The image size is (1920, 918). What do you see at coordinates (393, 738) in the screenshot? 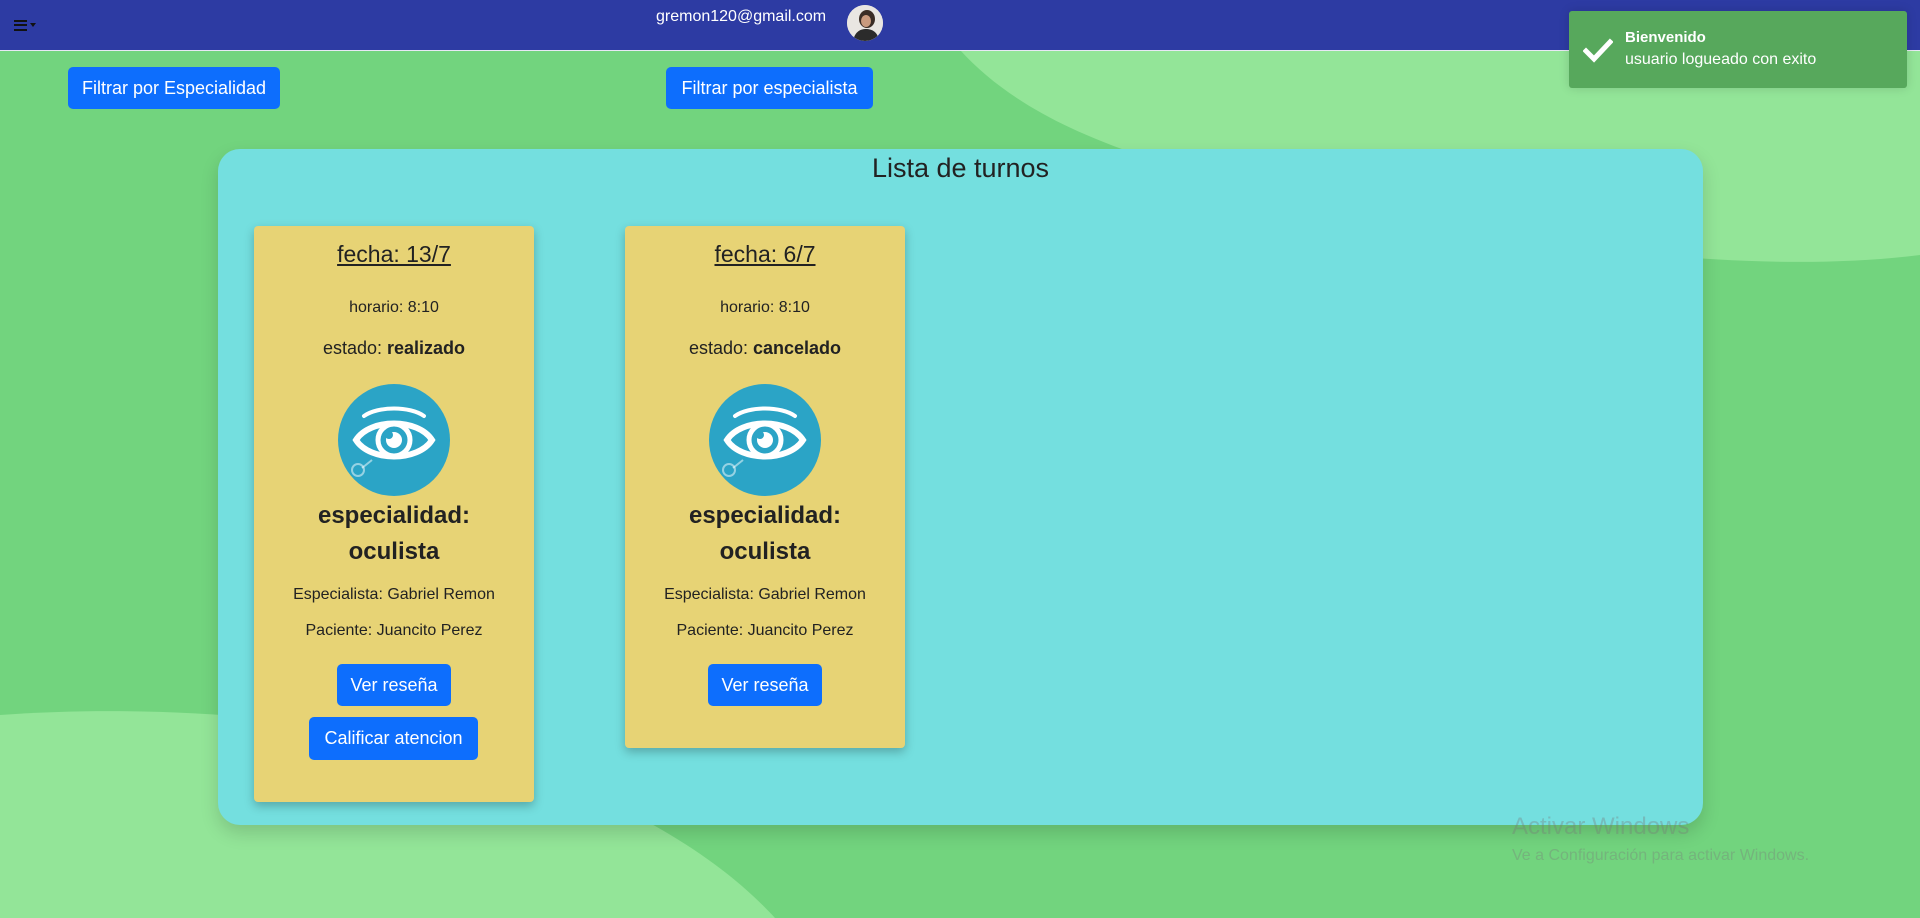
I see `rate-attention-button: Calificar atencion` at bounding box center [393, 738].